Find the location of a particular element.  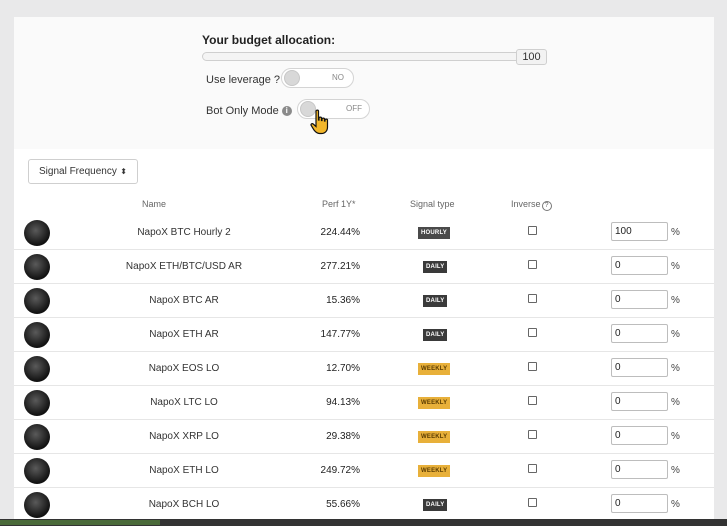

signal-frequency-select: Signal Frequency ⬍ is located at coordinates (83, 171).